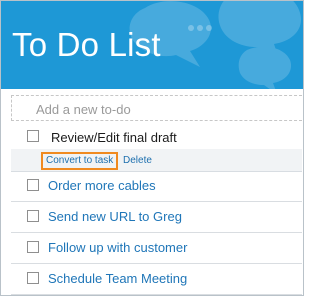  What do you see at coordinates (114, 137) in the screenshot?
I see `selected-todo-label: Review/Edit final draft` at bounding box center [114, 137].